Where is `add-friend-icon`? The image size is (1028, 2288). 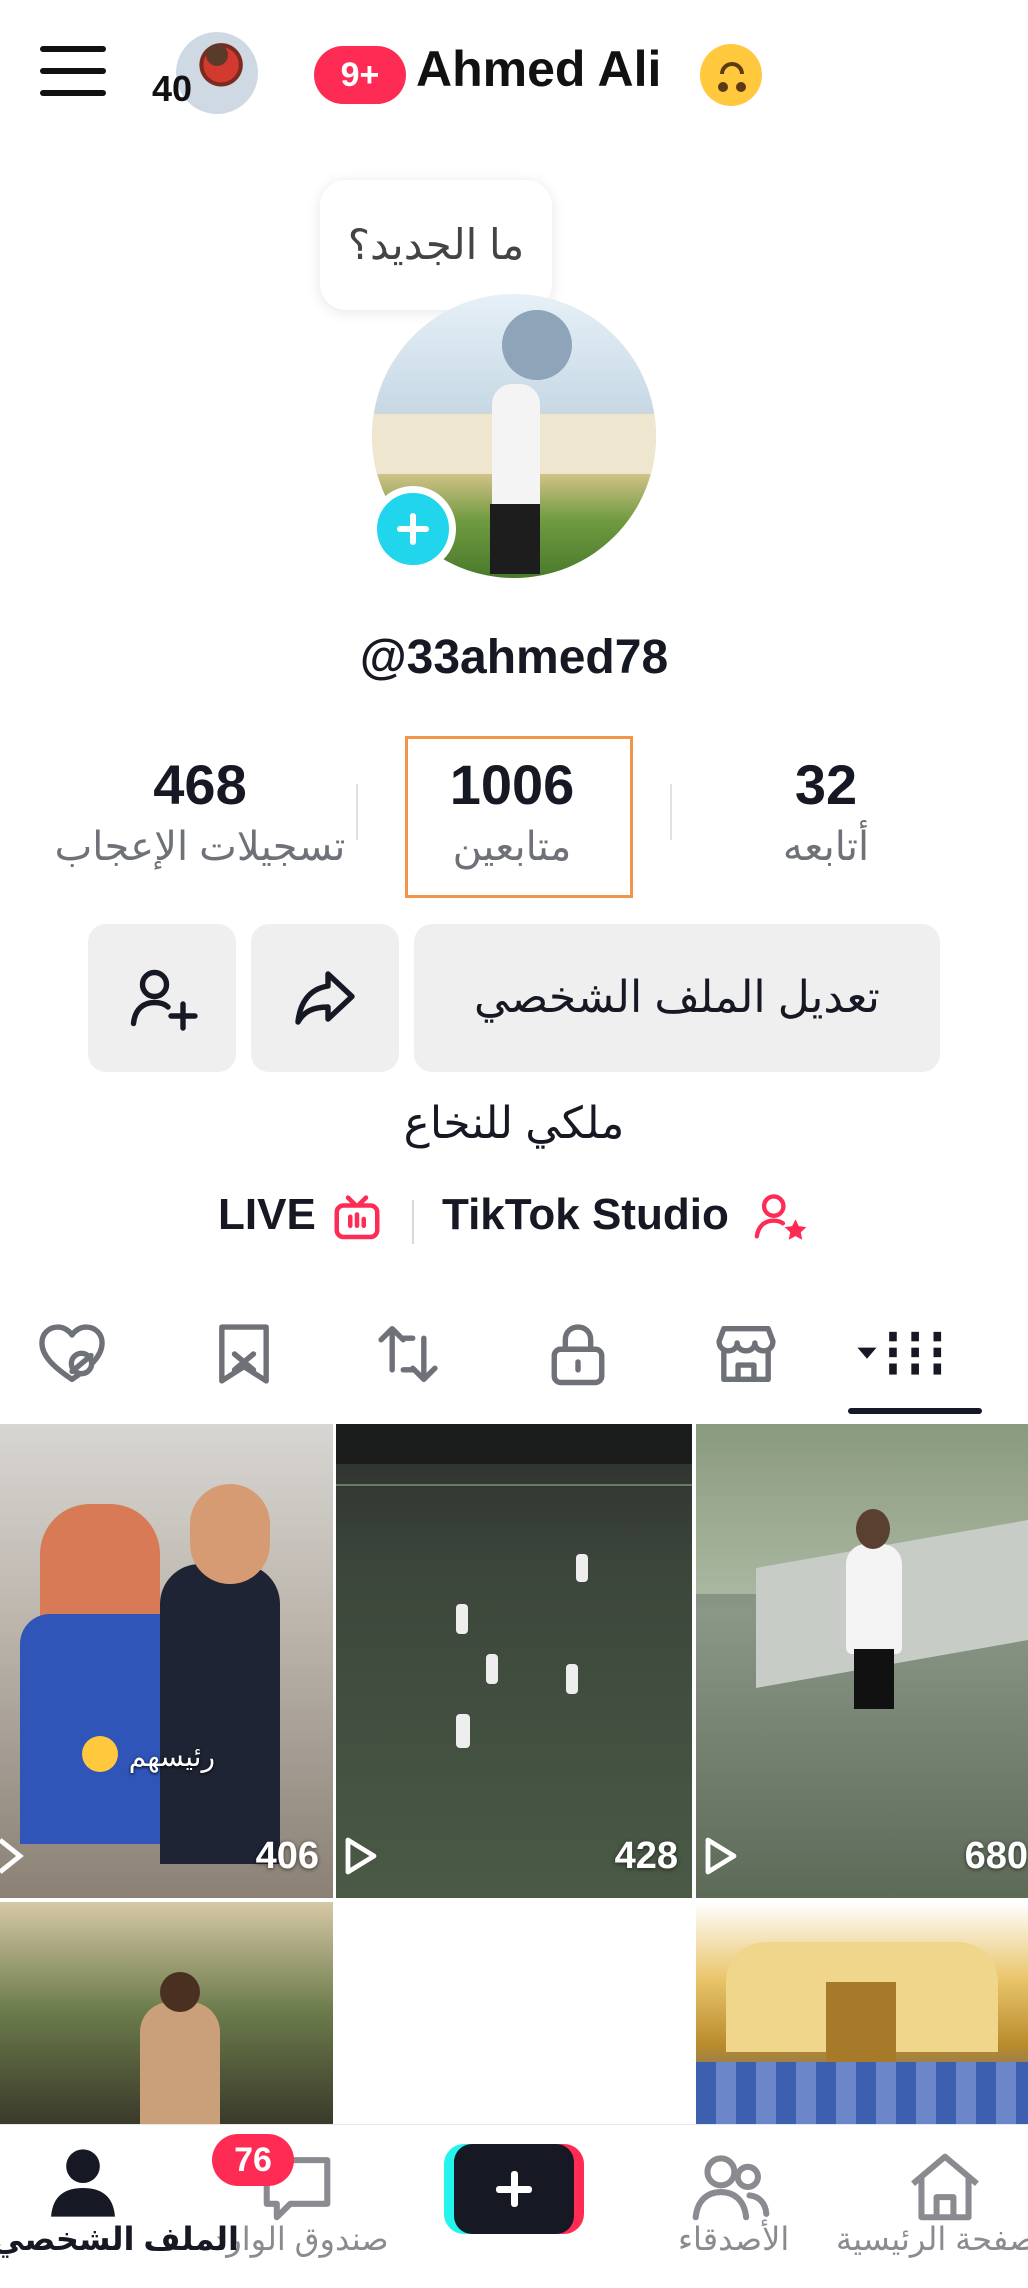
add-friend-icon is located at coordinates (164, 1000).